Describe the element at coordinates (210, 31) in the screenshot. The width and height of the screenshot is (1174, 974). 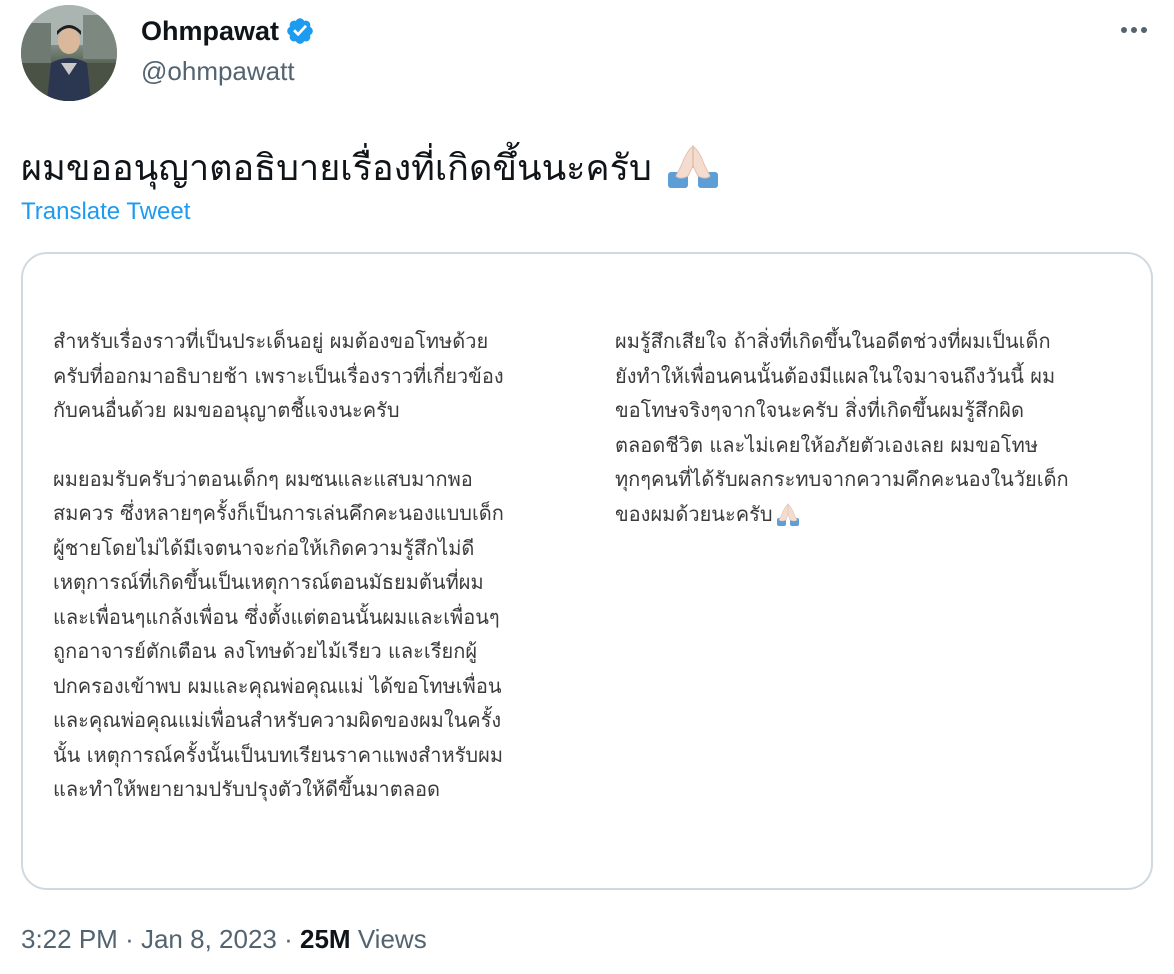
I see `display-name: Ohmpawat` at that location.